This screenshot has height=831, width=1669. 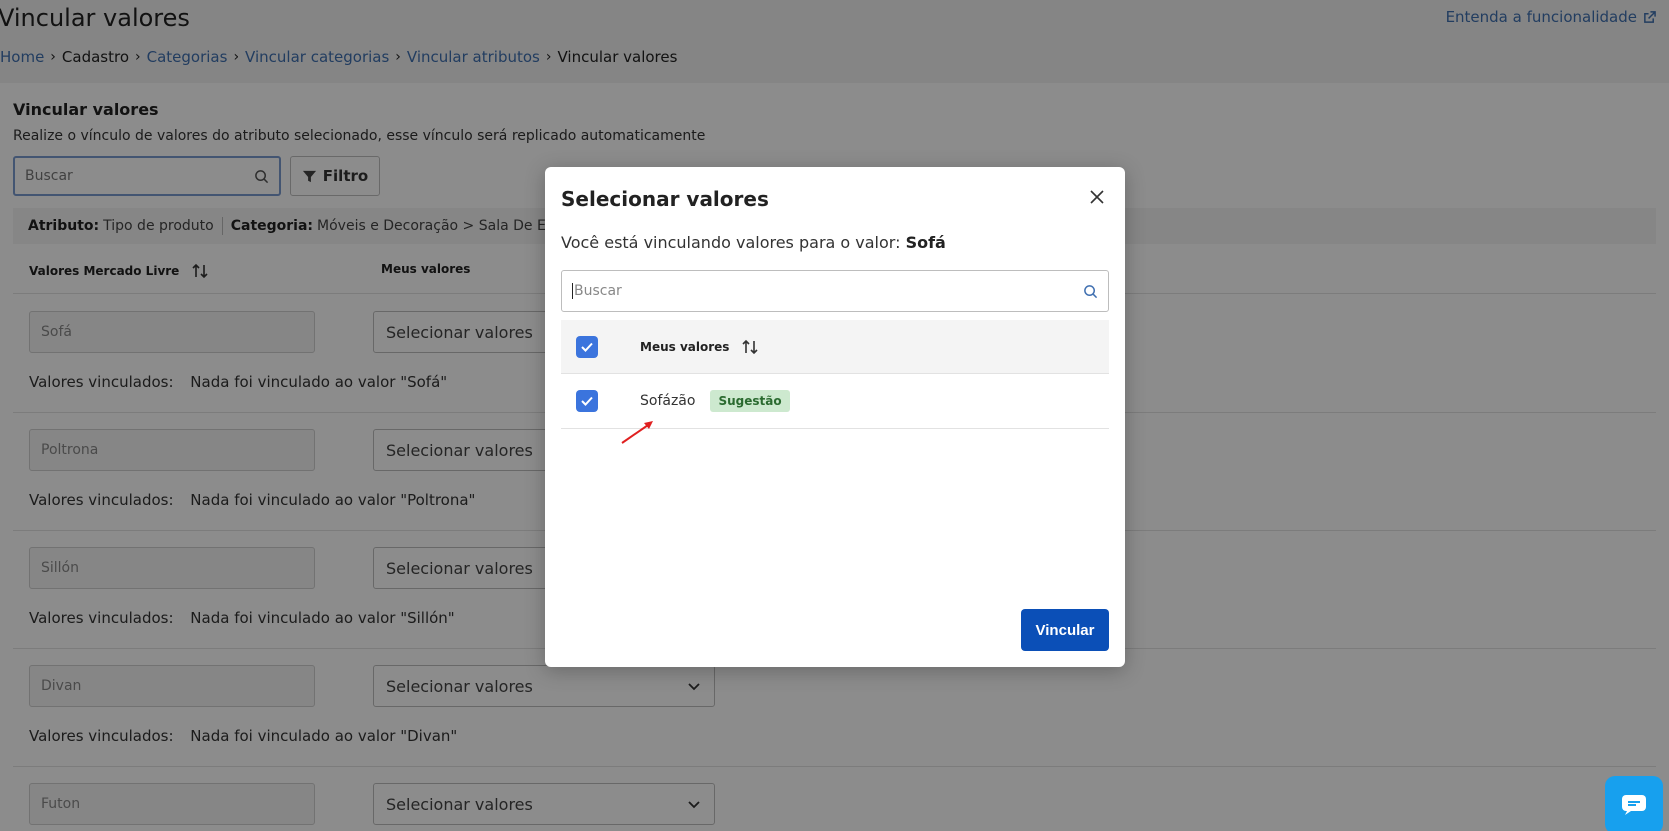 I want to click on modal-column-header: Meus valores, so click(x=699, y=347).